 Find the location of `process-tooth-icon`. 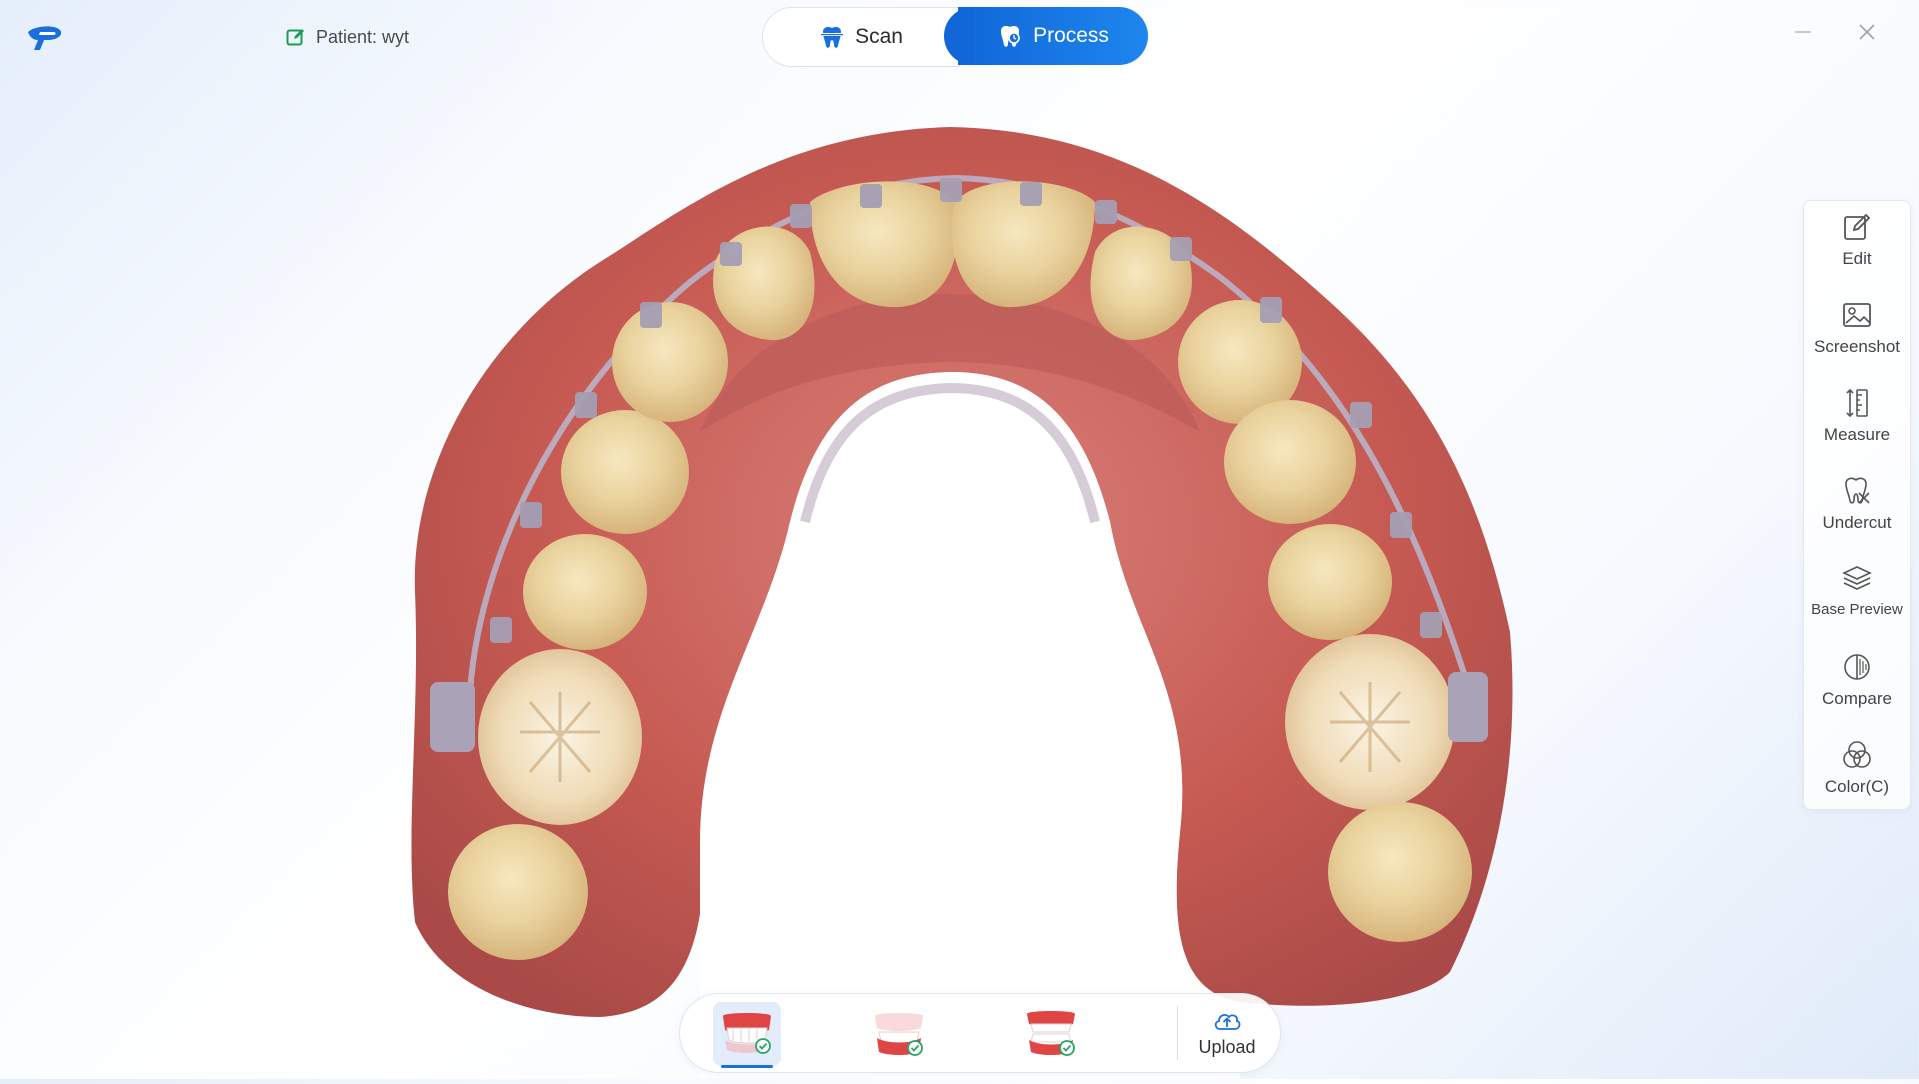

process-tooth-icon is located at coordinates (1010, 36).